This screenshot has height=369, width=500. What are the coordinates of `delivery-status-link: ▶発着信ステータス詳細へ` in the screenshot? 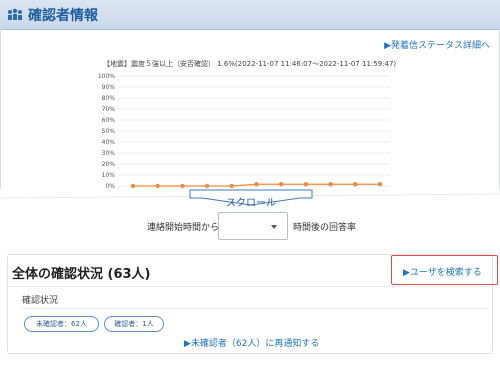 It's located at (437, 44).